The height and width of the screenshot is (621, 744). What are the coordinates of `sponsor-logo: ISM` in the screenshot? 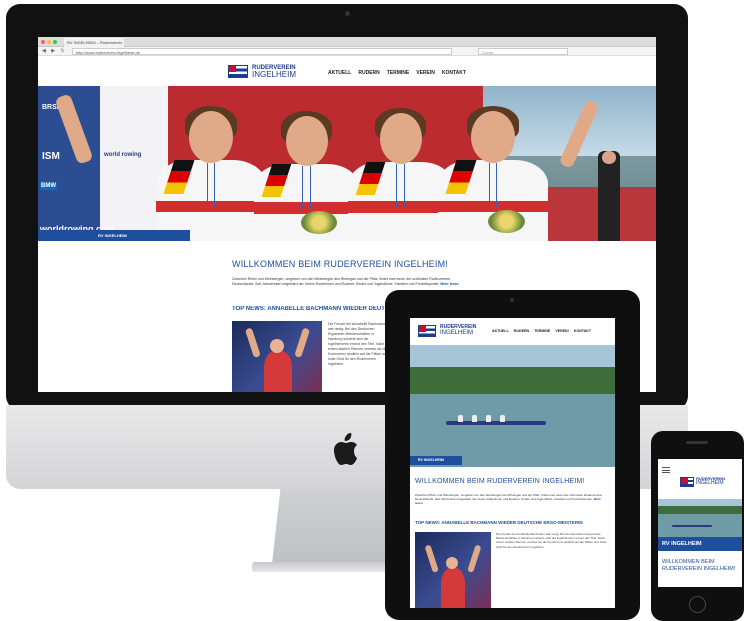 It's located at (51, 156).